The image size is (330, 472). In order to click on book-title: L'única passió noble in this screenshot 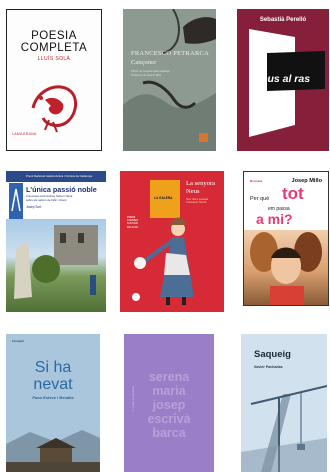, I will do `click(61, 189)`.